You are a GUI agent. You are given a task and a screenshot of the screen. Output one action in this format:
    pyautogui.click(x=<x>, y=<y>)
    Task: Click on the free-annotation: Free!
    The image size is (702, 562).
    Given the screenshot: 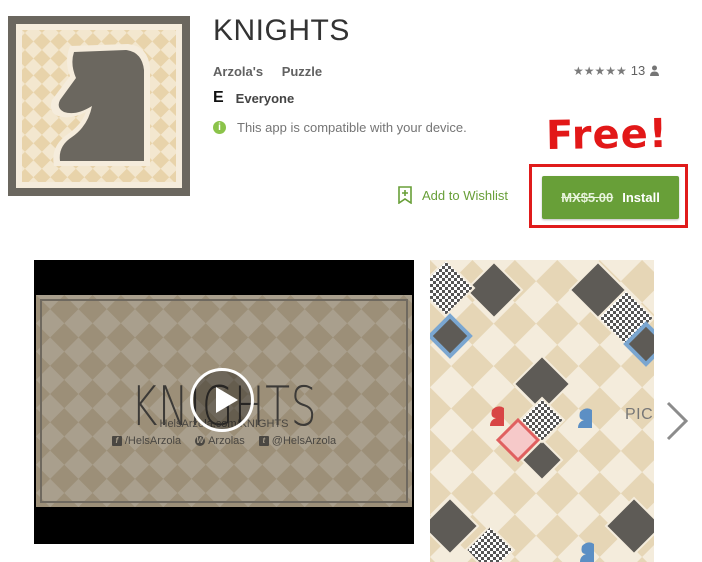 What is the action you would take?
    pyautogui.click(x=607, y=135)
    